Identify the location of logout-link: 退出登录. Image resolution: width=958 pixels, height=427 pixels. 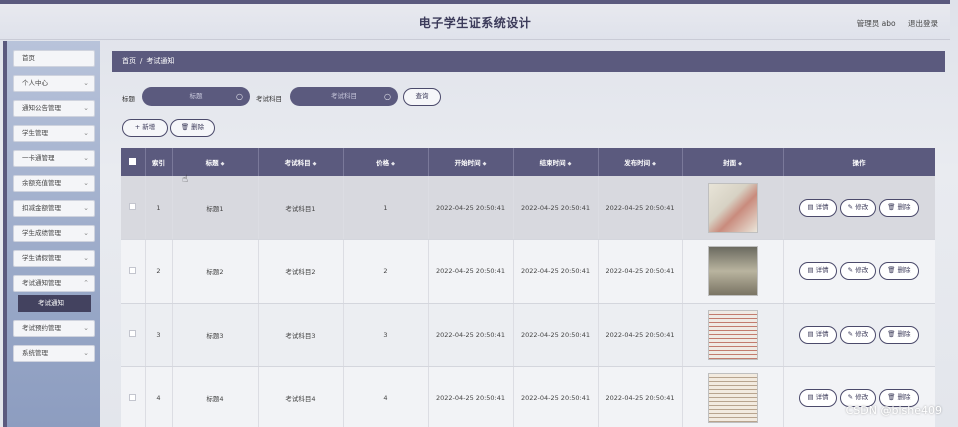
(923, 23).